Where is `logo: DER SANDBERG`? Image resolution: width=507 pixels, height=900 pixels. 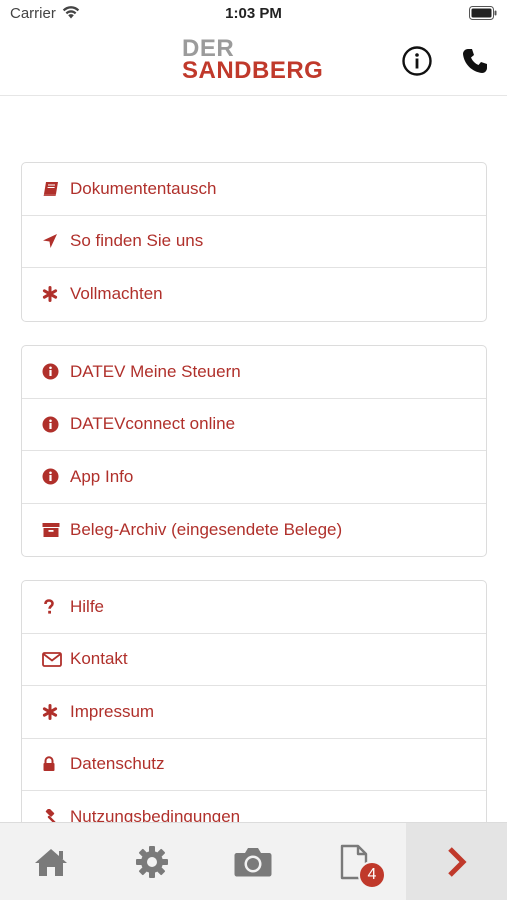
logo: DER SANDBERG is located at coordinates (253, 60).